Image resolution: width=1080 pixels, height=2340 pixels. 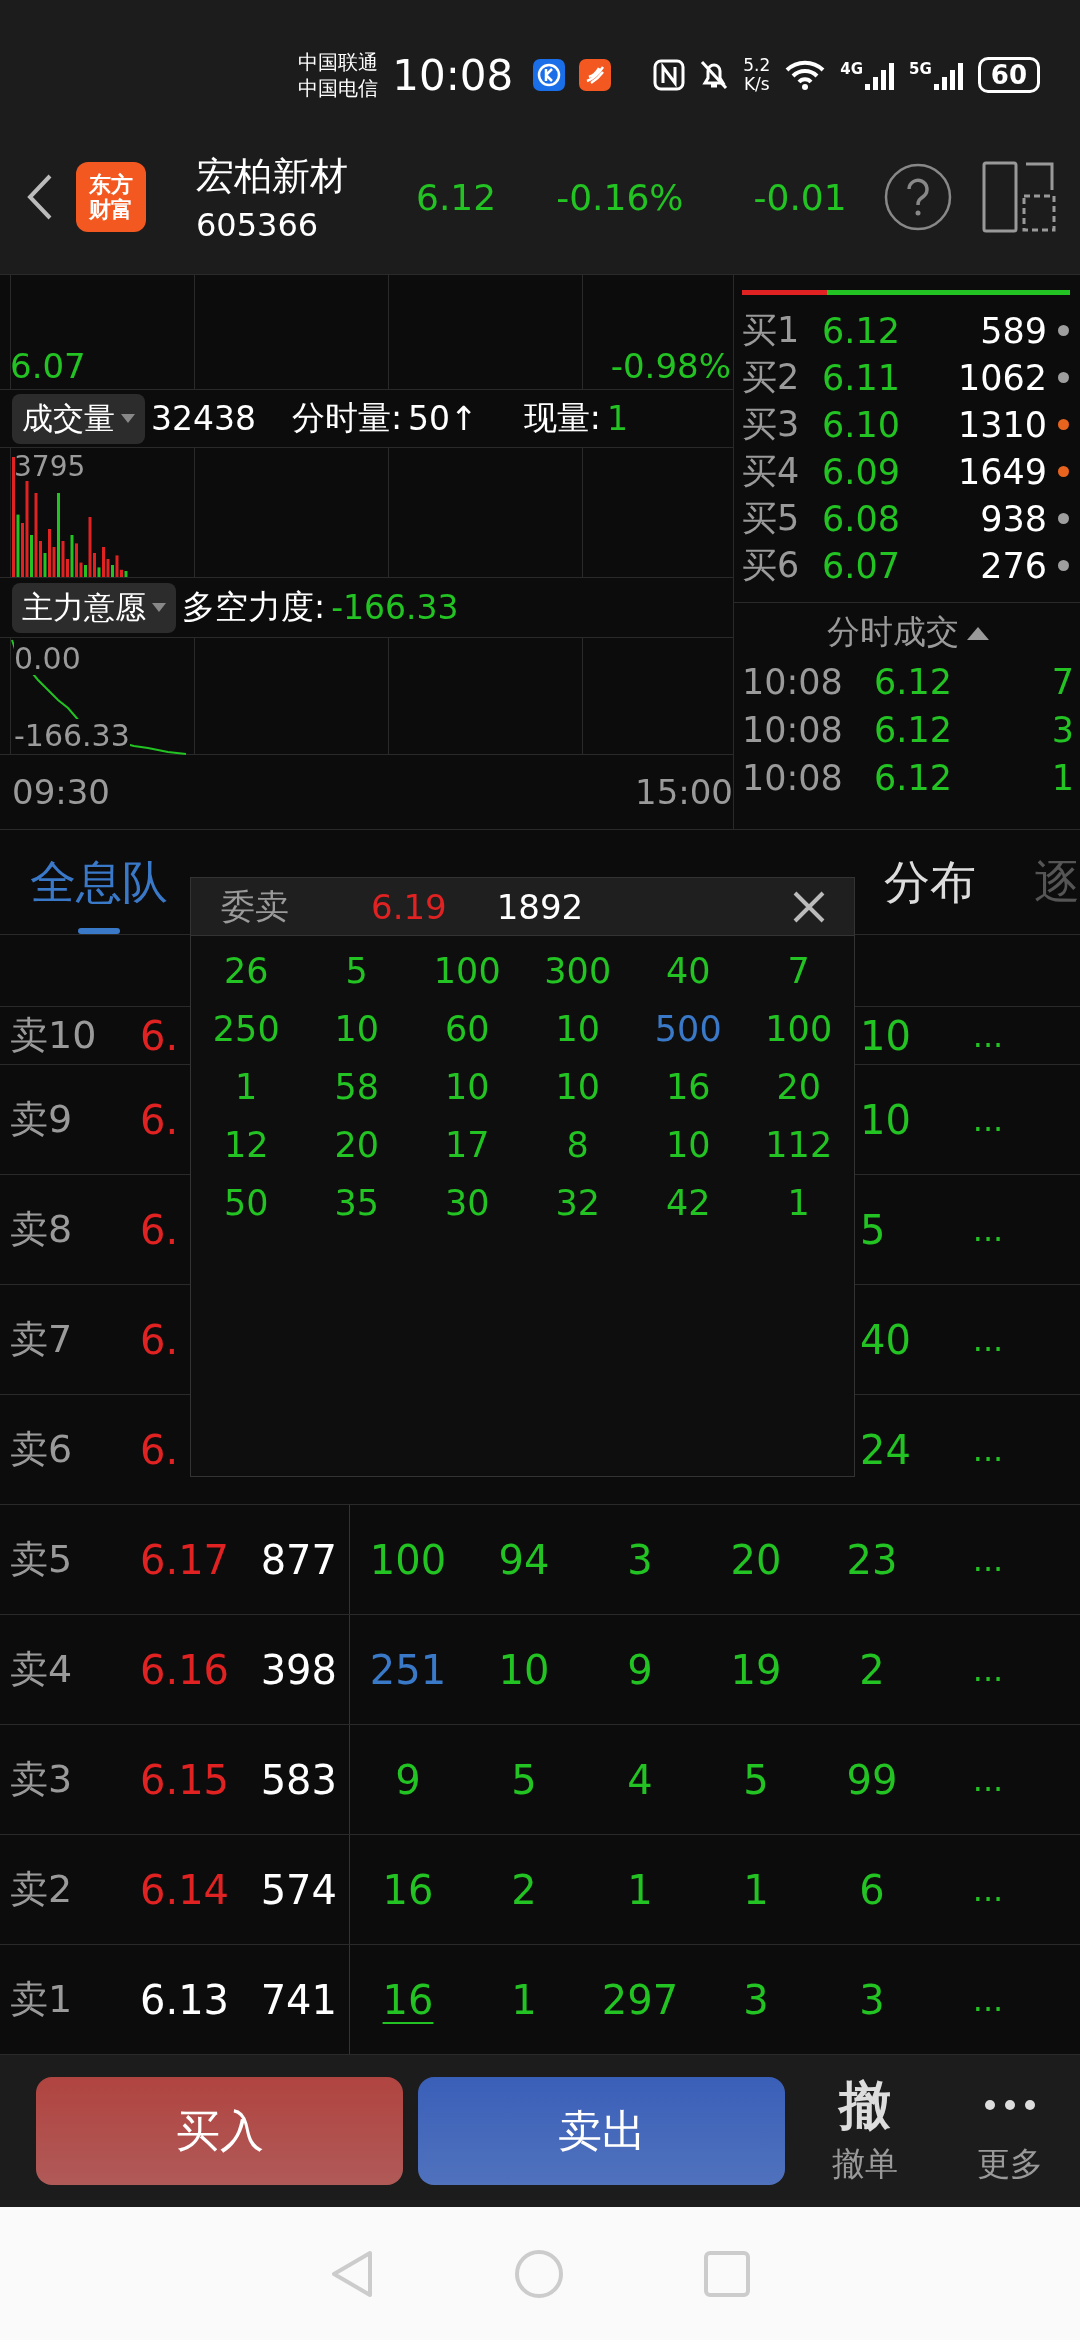 I want to click on trade-volume: 7, so click(x=1062, y=682).